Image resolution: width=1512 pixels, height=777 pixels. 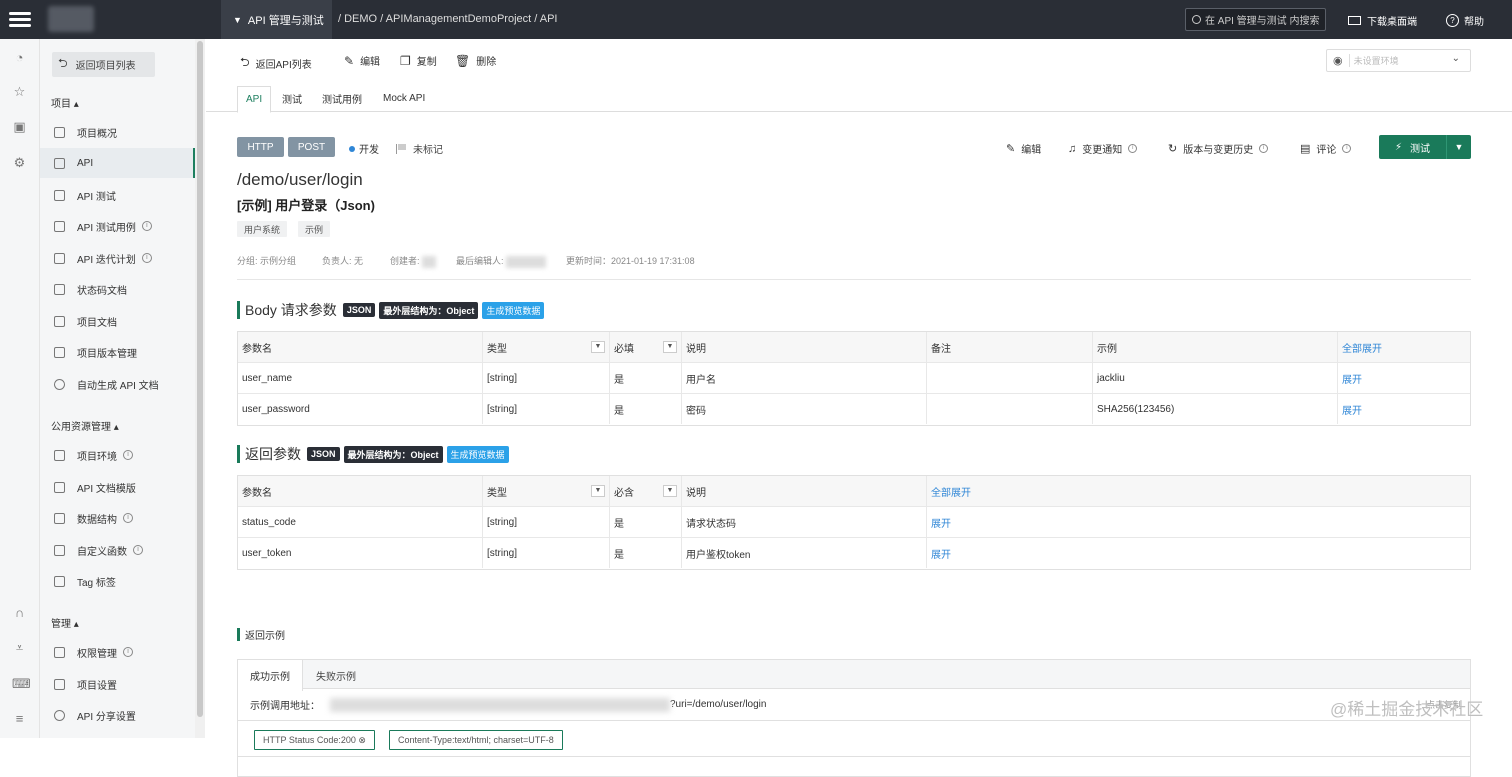 I want to click on sidebar-item-environments: 项目环境 i, so click(x=117, y=455).